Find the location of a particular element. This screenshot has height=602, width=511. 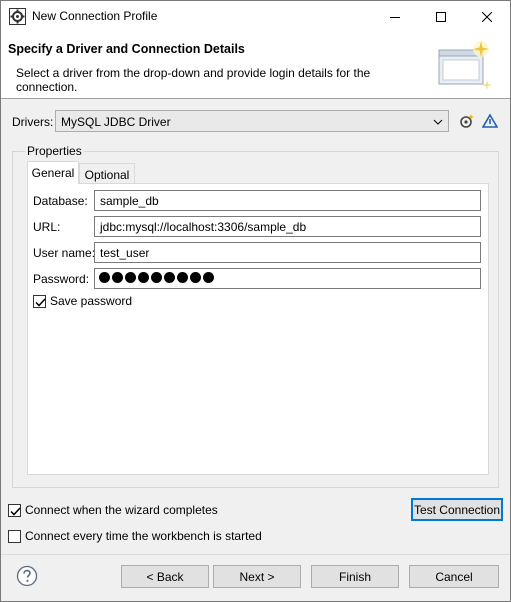

next-button: Next > is located at coordinates (257, 576).